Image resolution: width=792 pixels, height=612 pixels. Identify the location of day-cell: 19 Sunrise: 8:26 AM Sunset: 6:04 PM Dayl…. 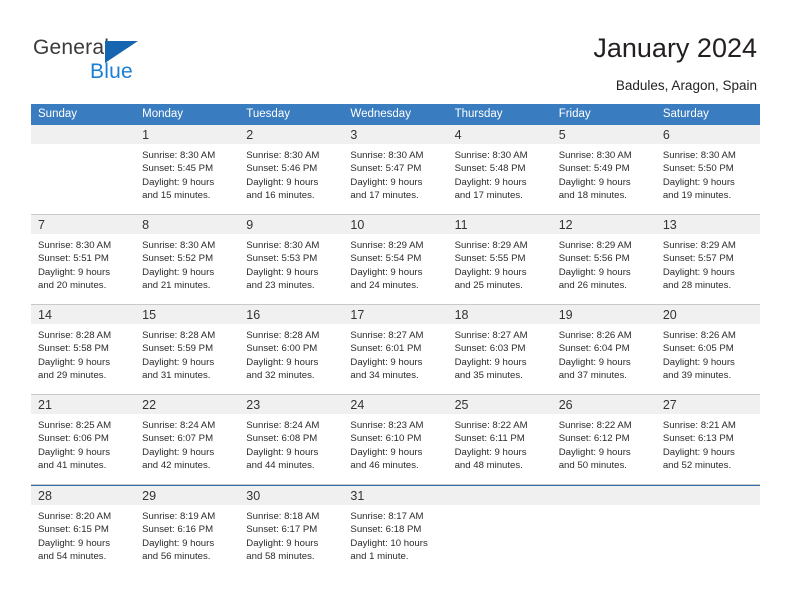
(603, 349).